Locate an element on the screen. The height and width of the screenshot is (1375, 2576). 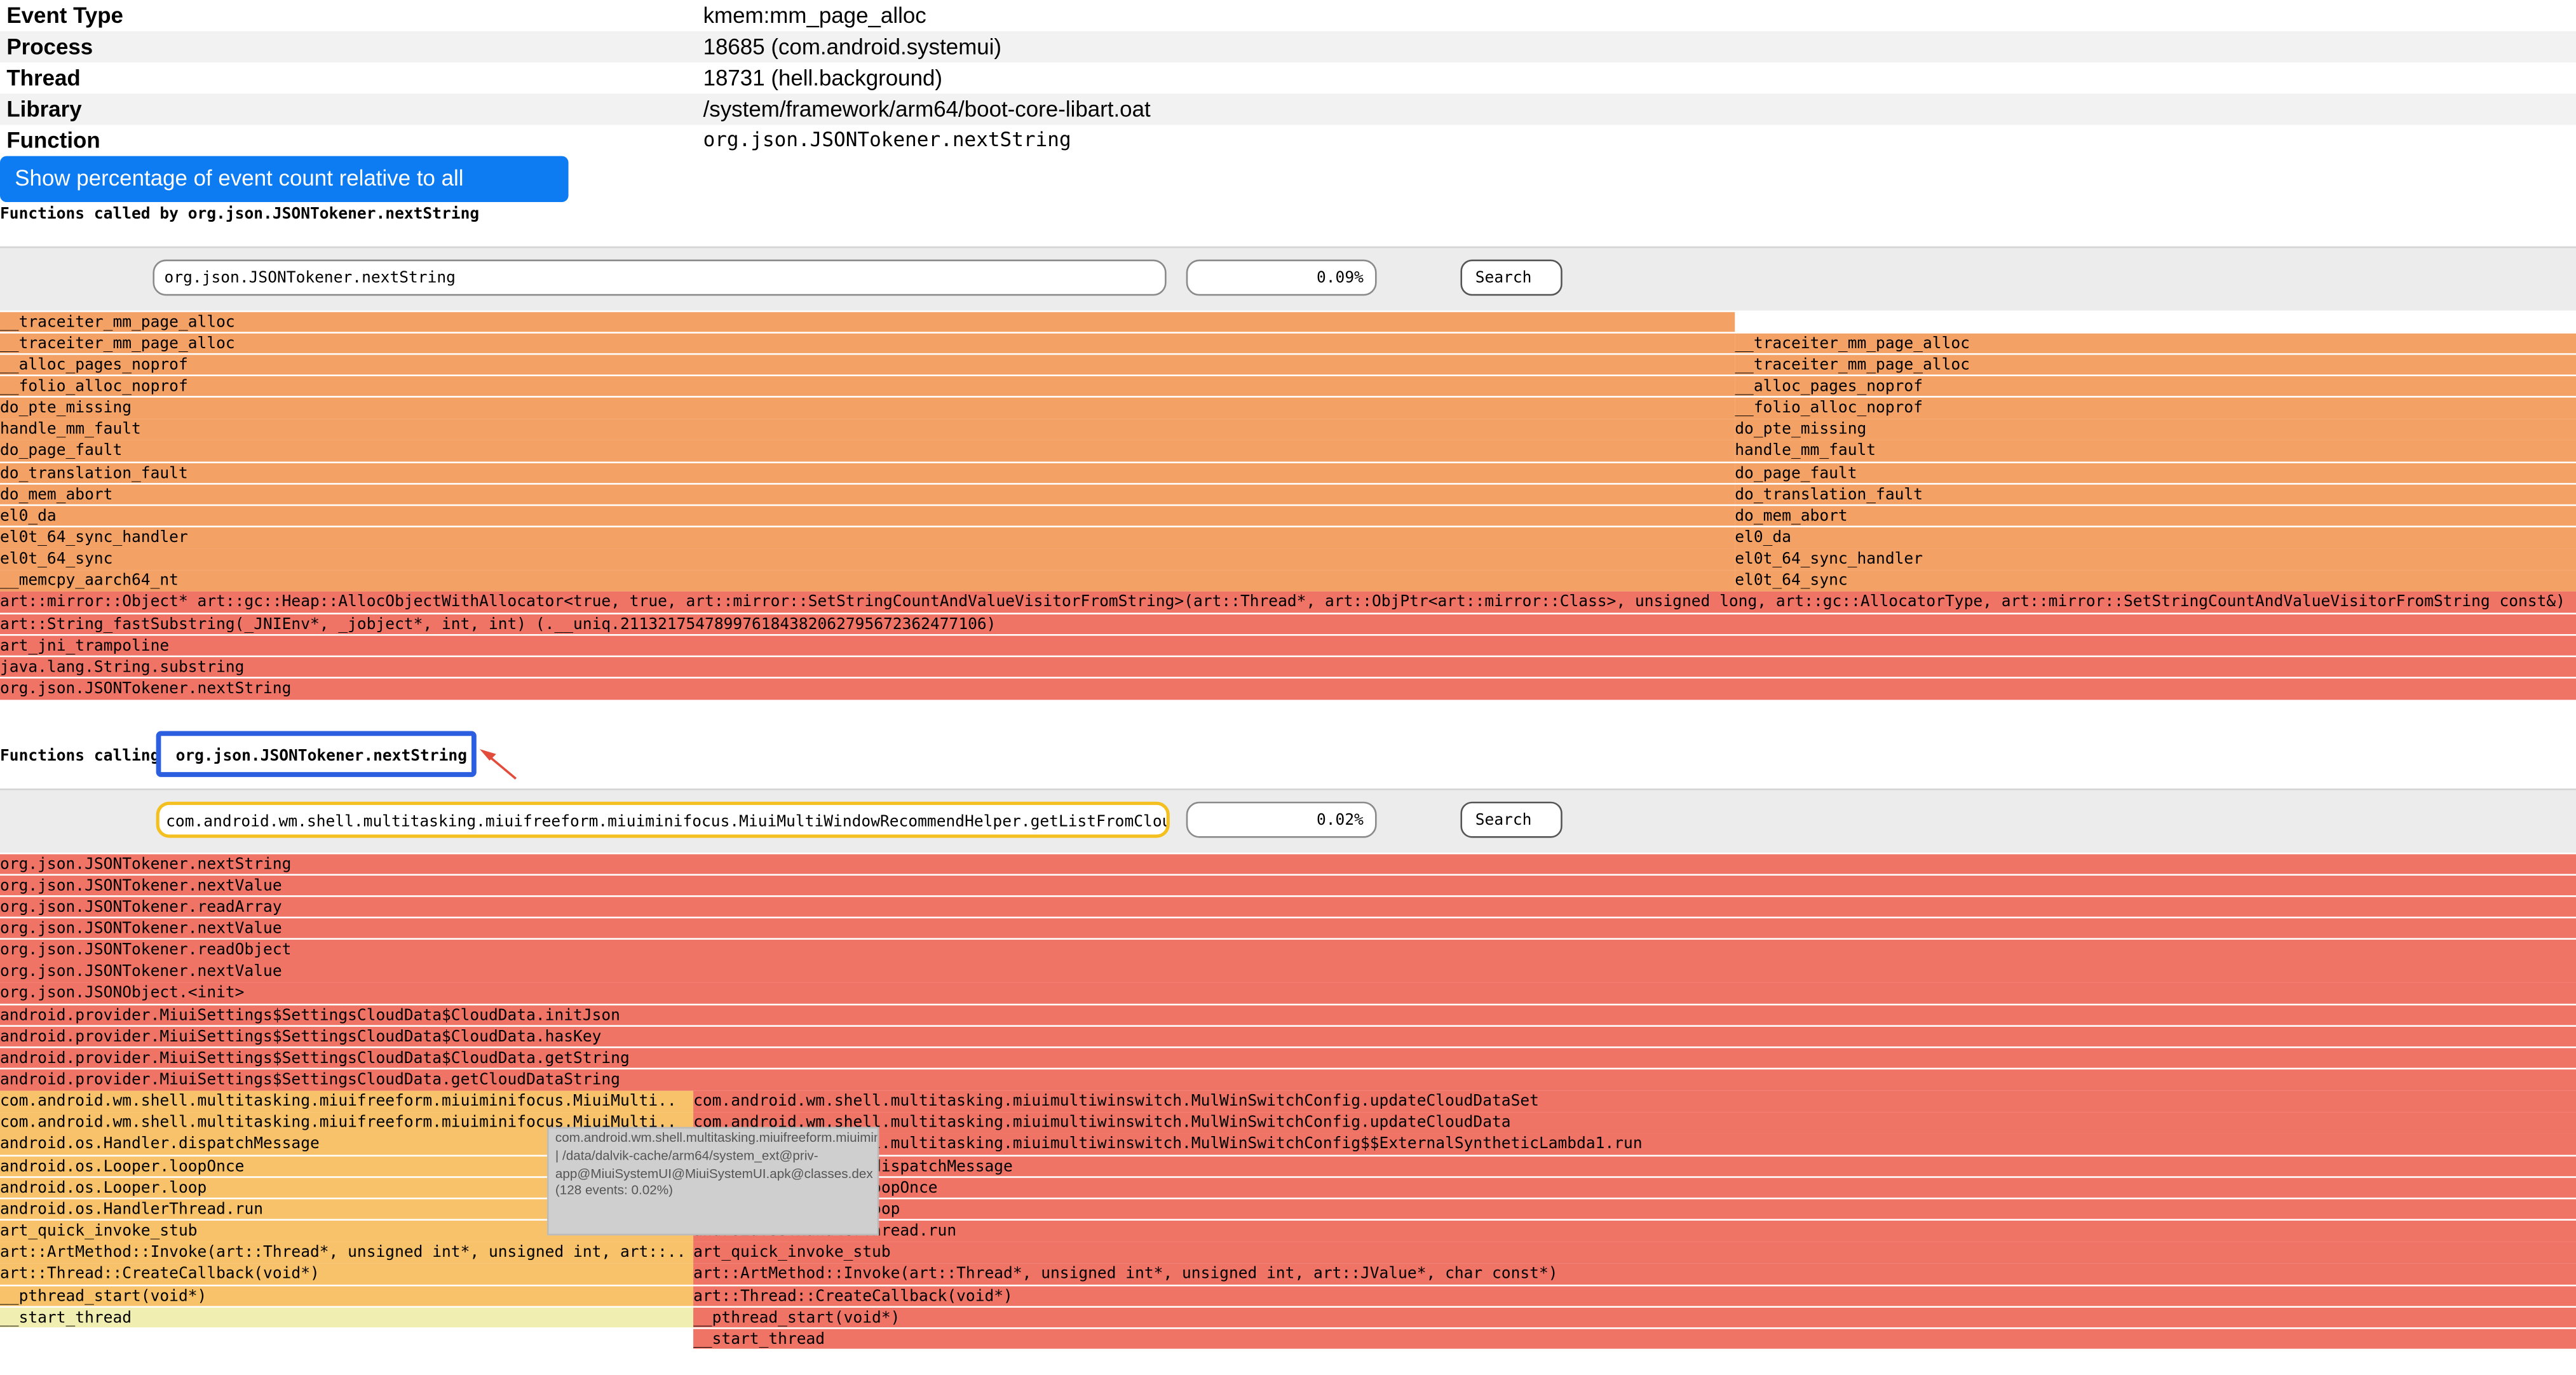
info-value: kmem:mm_page_alloc is located at coordinates (815, 15).